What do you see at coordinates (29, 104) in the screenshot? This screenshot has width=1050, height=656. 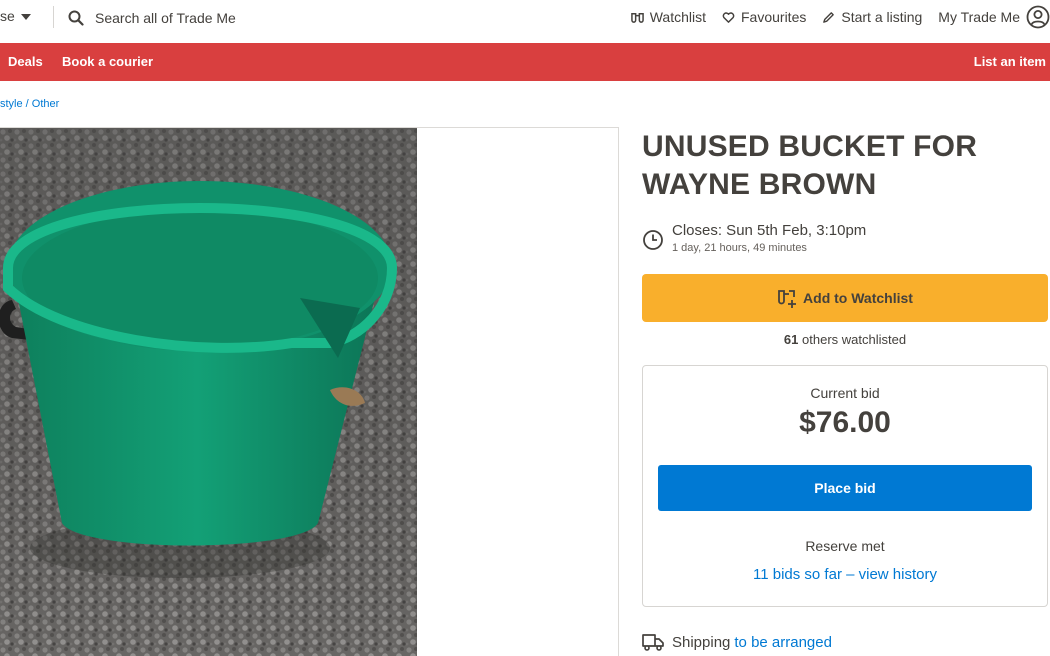 I see `breadcrumb: style / Other` at bounding box center [29, 104].